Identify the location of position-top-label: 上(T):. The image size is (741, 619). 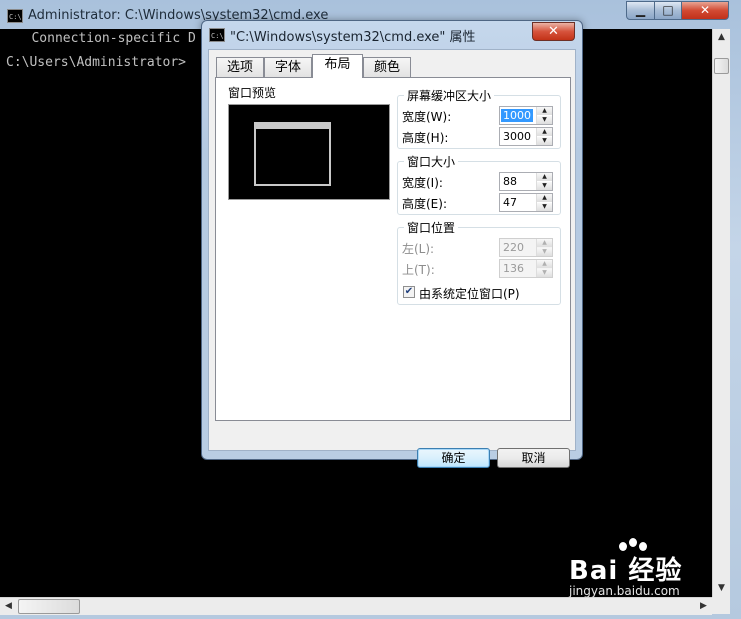
(418, 270).